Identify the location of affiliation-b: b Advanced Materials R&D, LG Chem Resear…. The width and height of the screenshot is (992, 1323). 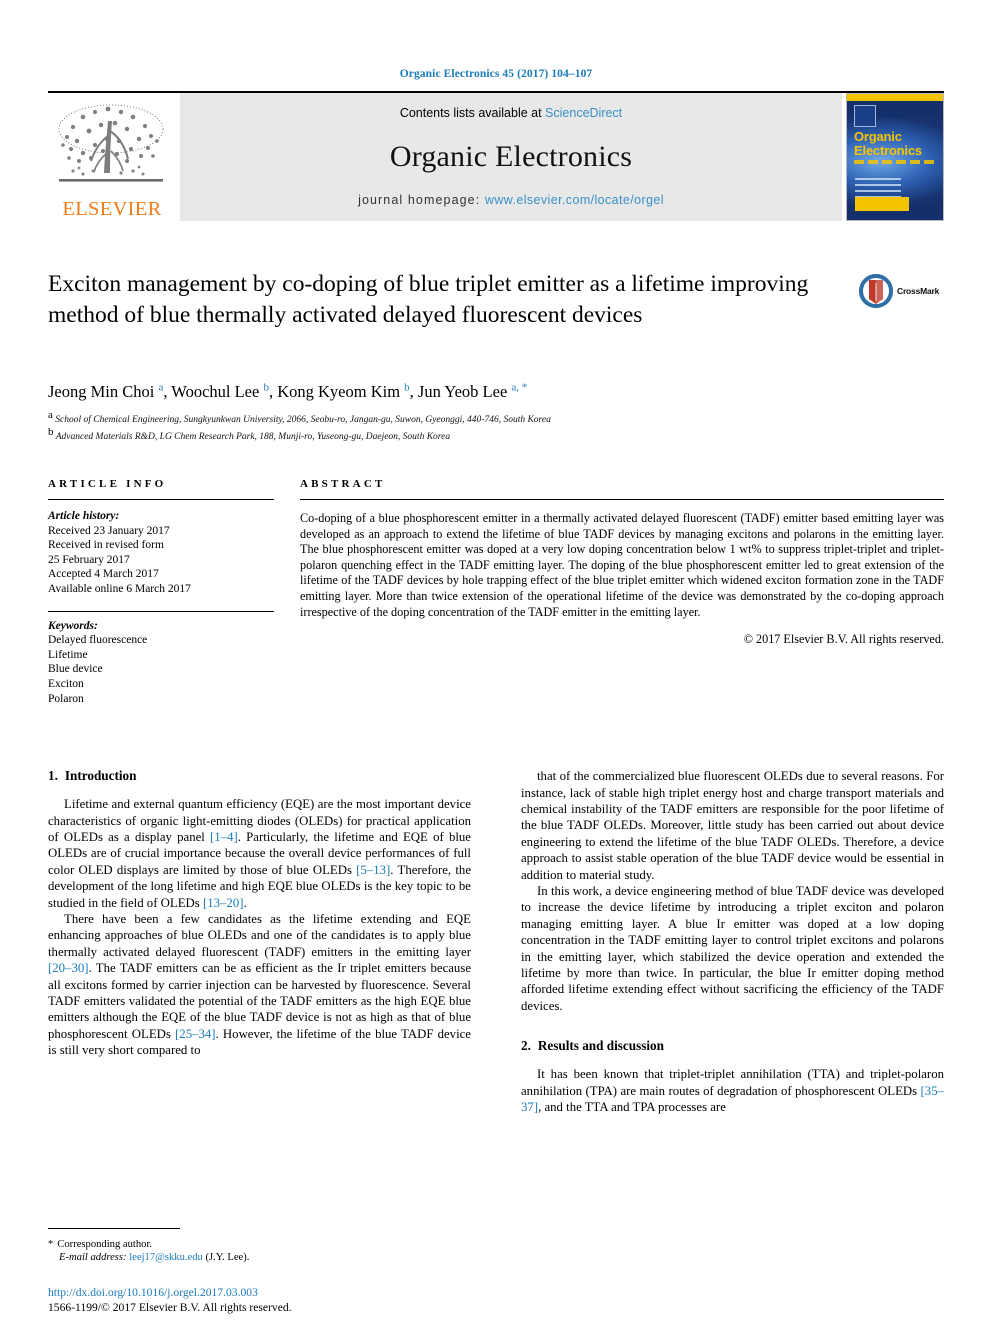
(496, 435).